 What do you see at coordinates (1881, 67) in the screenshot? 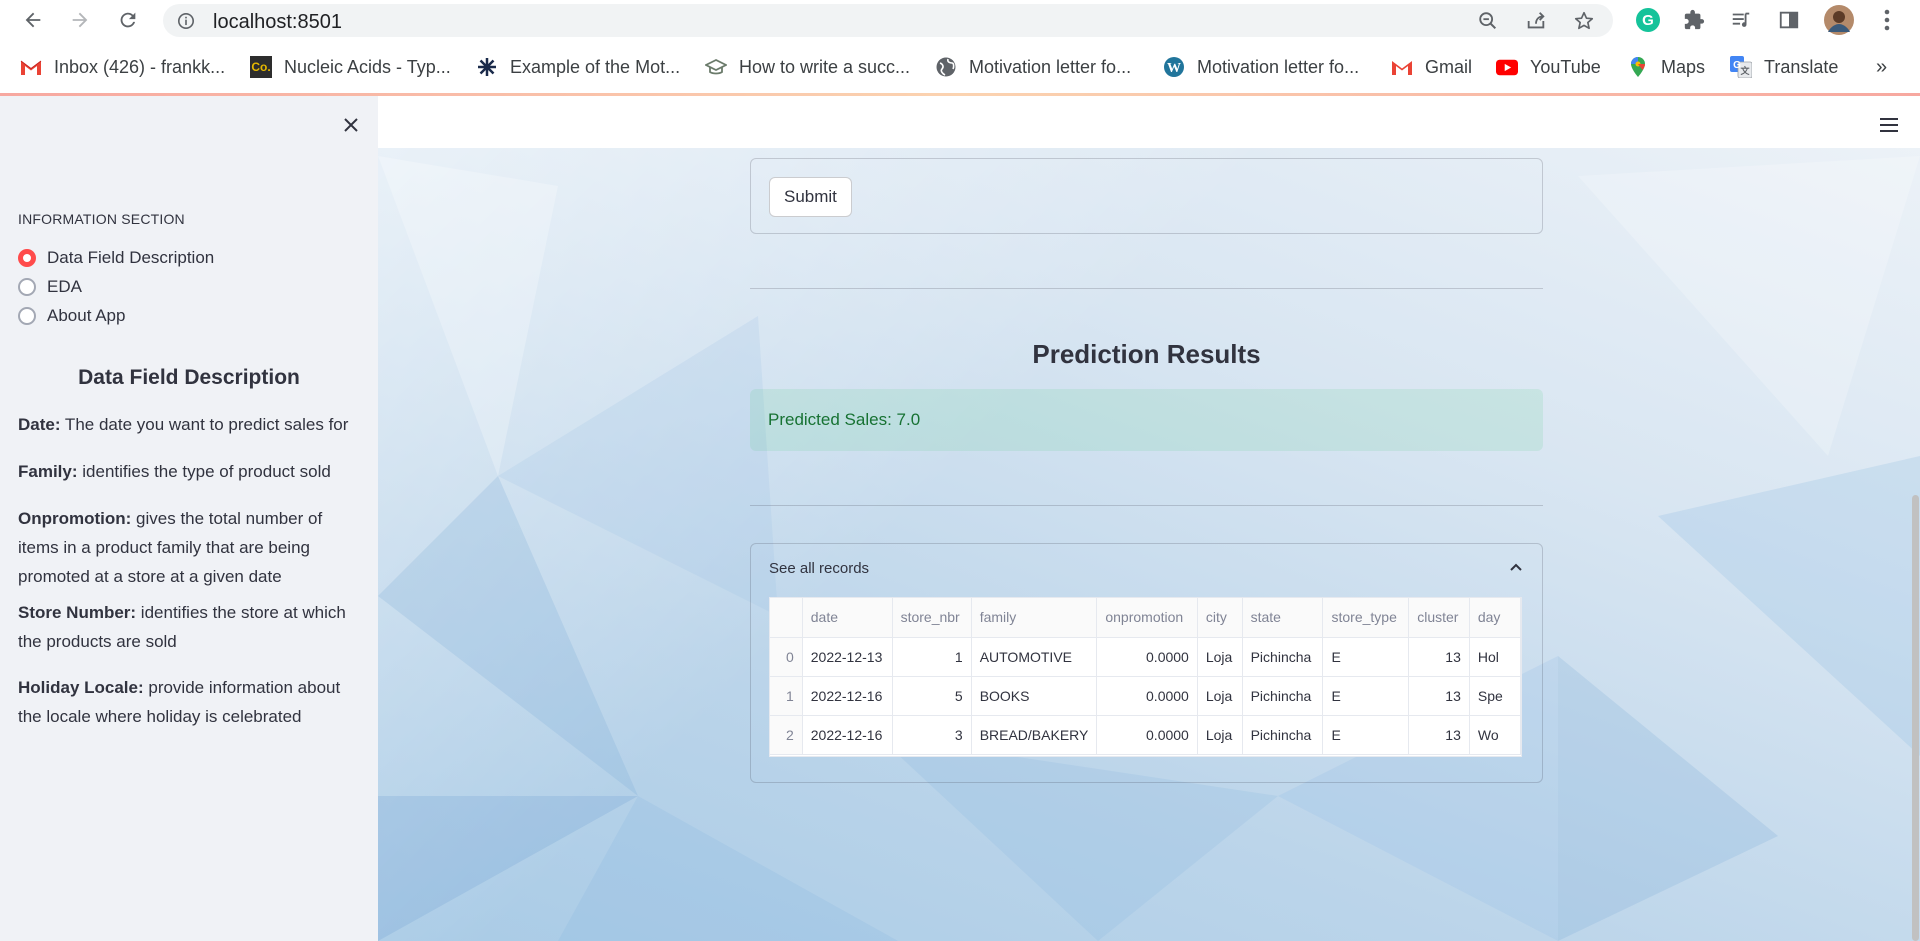
I see `more-bookmarks-button: »` at bounding box center [1881, 67].